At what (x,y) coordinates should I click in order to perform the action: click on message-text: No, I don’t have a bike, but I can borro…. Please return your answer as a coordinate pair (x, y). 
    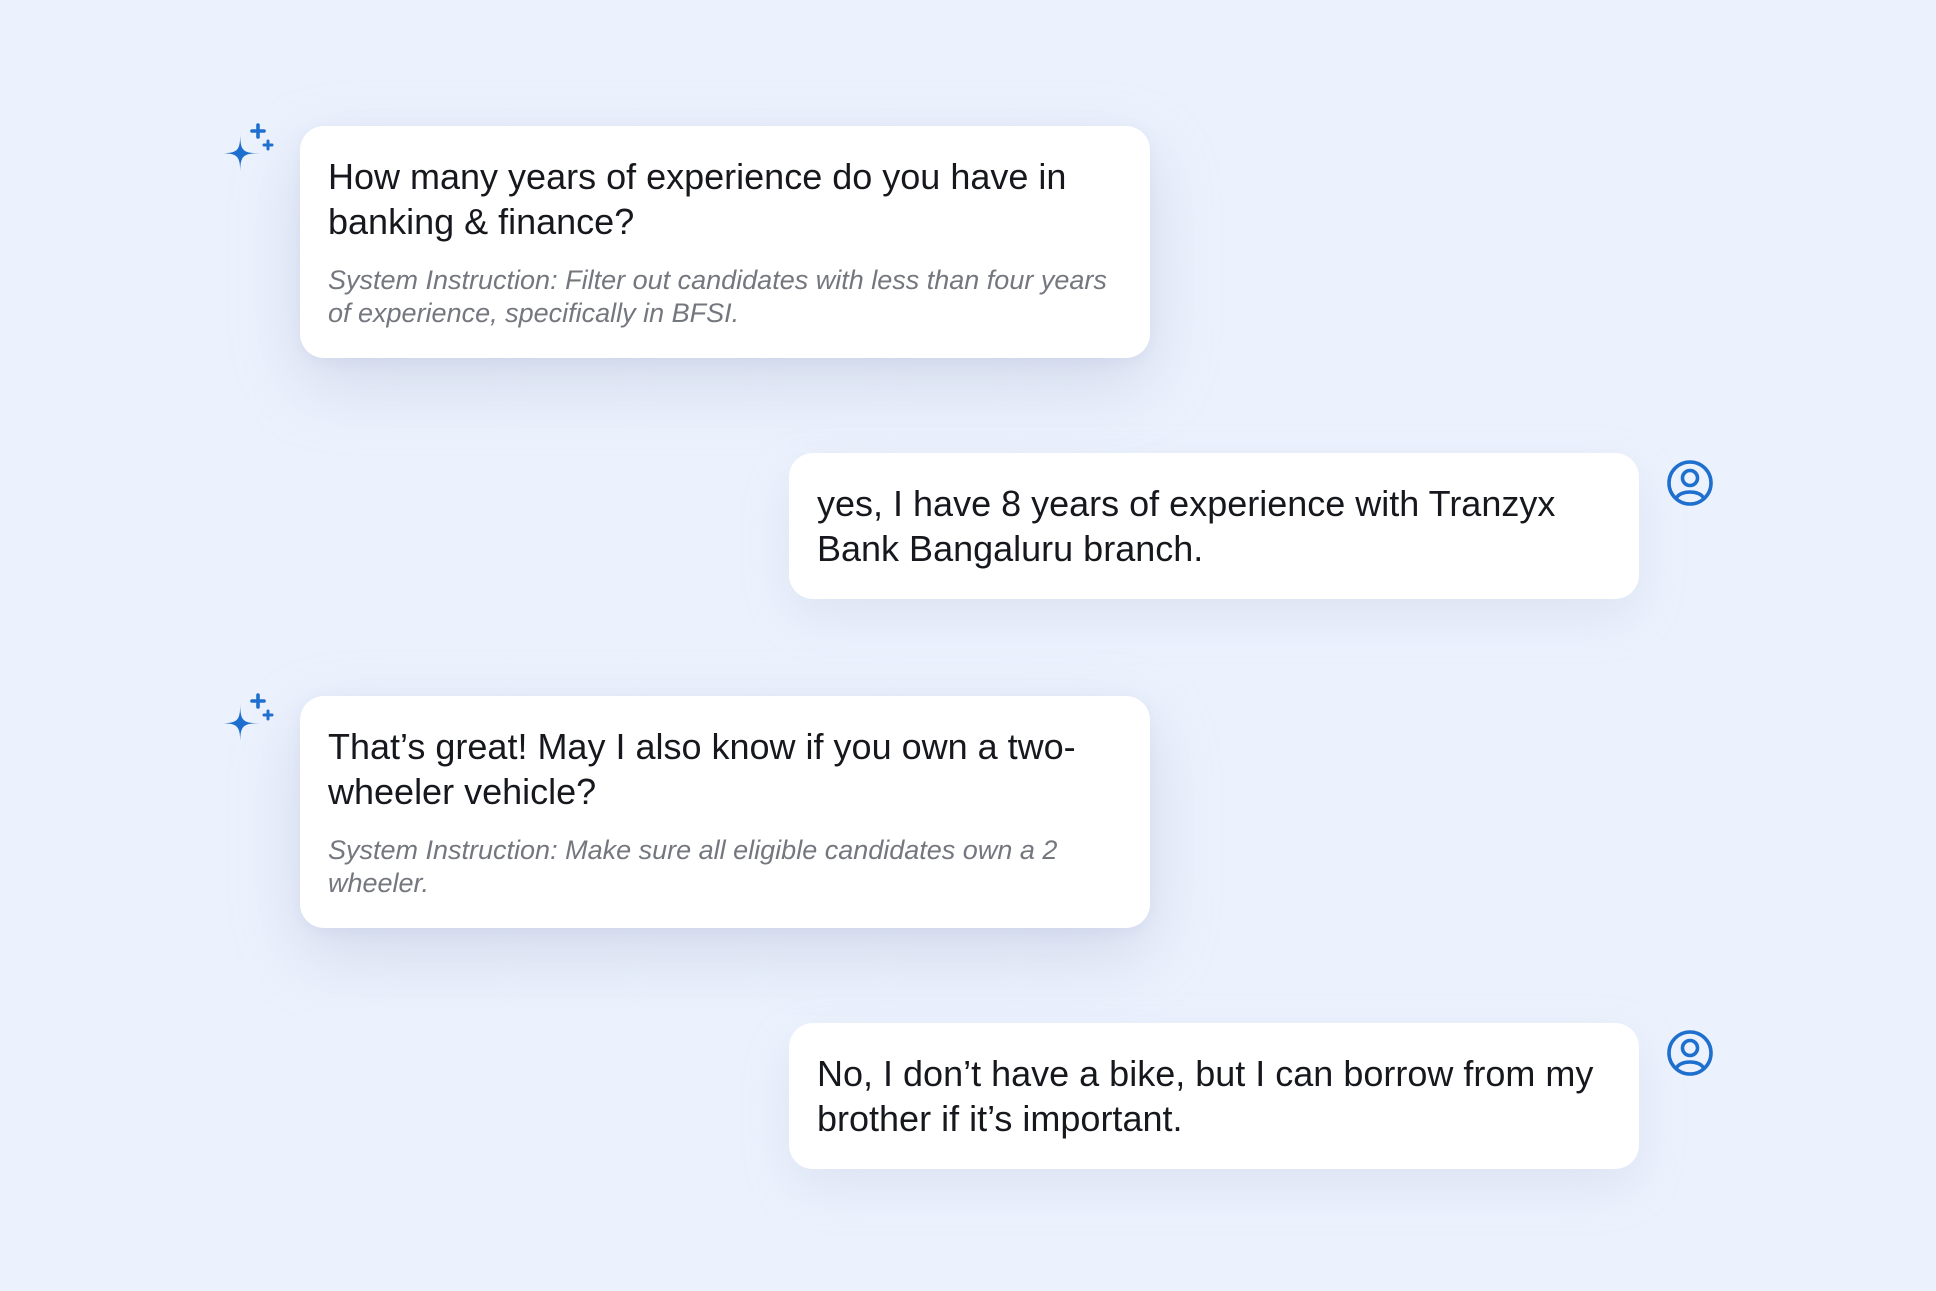
    Looking at the image, I should click on (1205, 1096).